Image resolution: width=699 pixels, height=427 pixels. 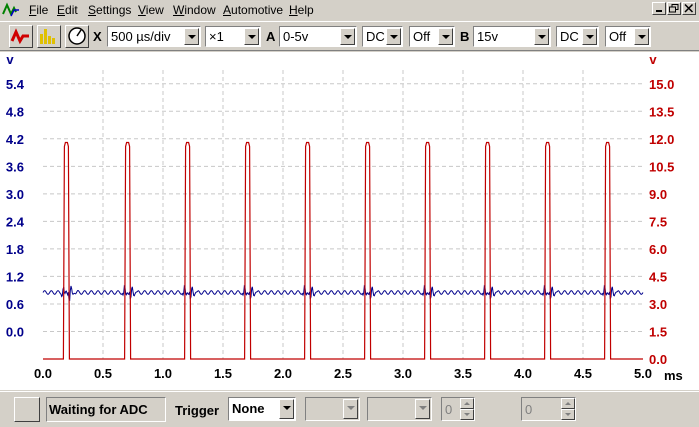 I want to click on x-tick-label: 0.5, so click(x=103, y=373).